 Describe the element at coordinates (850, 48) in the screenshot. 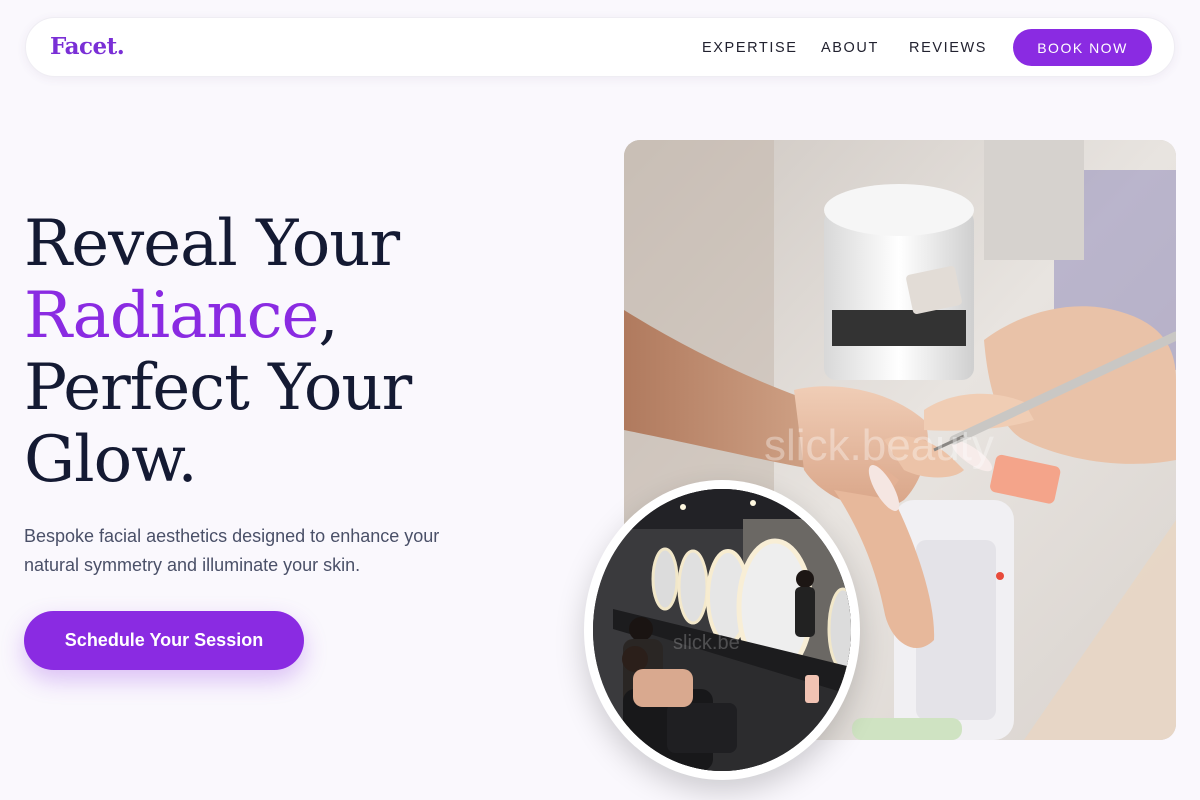

I see `nav-link-about: ABOUT` at that location.